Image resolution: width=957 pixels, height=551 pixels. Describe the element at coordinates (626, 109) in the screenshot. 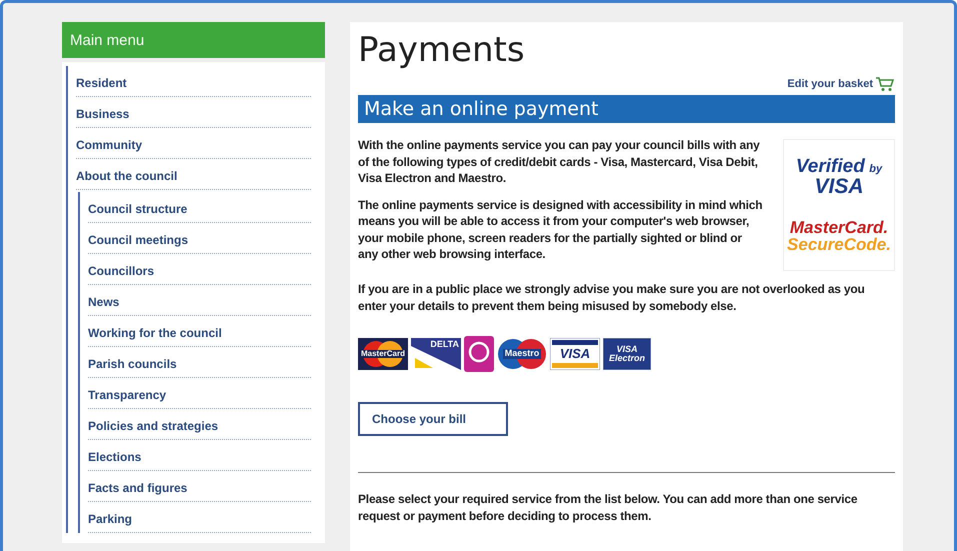

I see `section-header: Make an online payment` at that location.